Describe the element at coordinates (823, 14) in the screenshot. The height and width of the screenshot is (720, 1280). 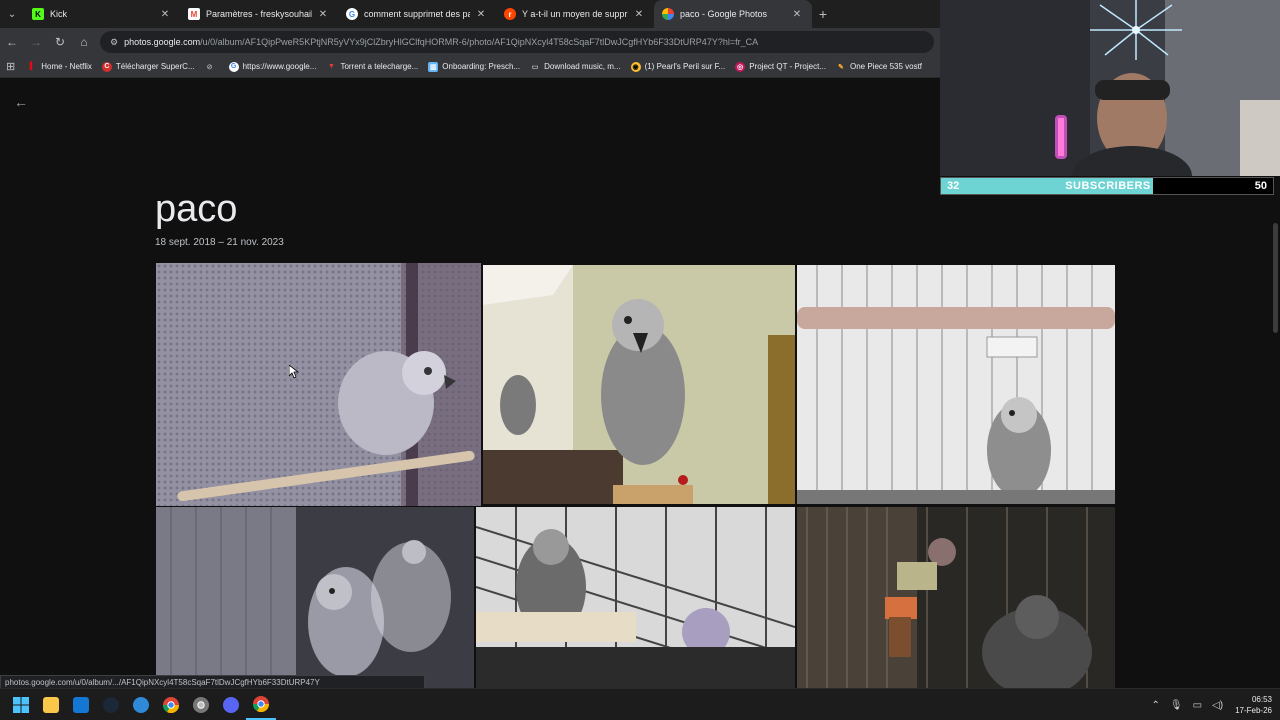
I see `new-tab-button: +` at that location.